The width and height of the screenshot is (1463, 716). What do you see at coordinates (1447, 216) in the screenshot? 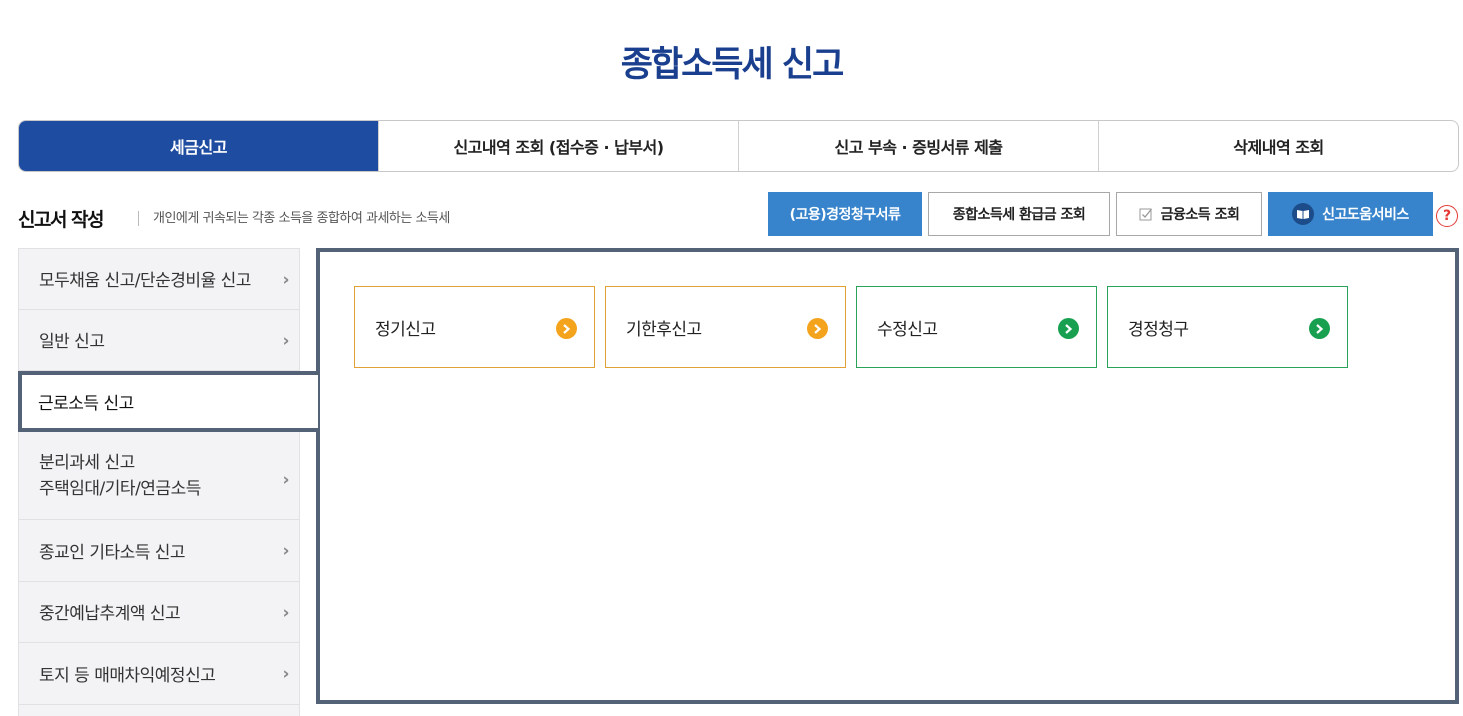
I see `help-question-icon: ?` at bounding box center [1447, 216].